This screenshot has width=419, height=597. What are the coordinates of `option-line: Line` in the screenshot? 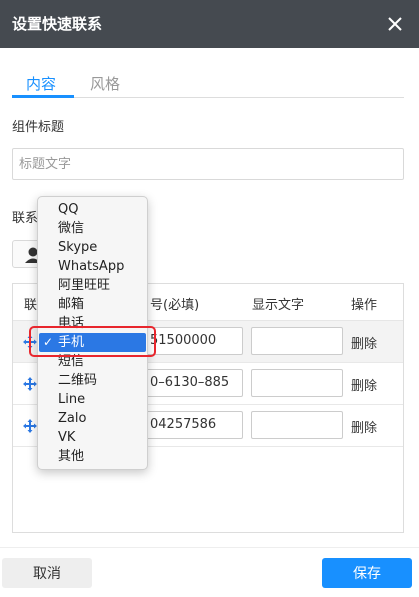 It's located at (92, 399).